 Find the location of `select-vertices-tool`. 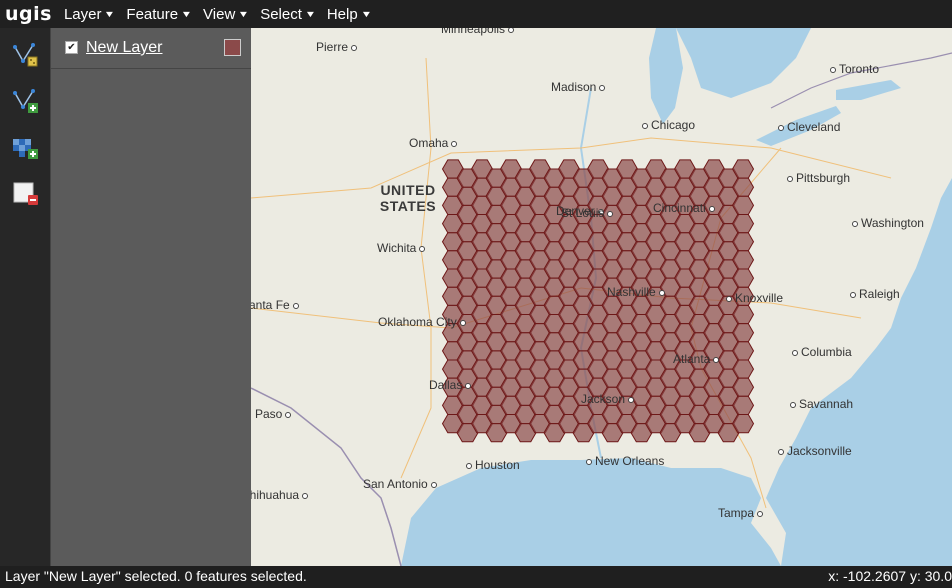

select-vertices-tool is located at coordinates (25, 55).